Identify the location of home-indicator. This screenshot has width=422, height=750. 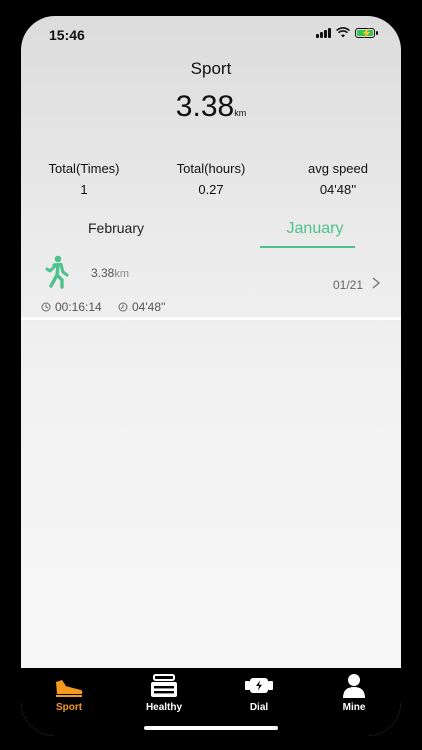
(211, 728).